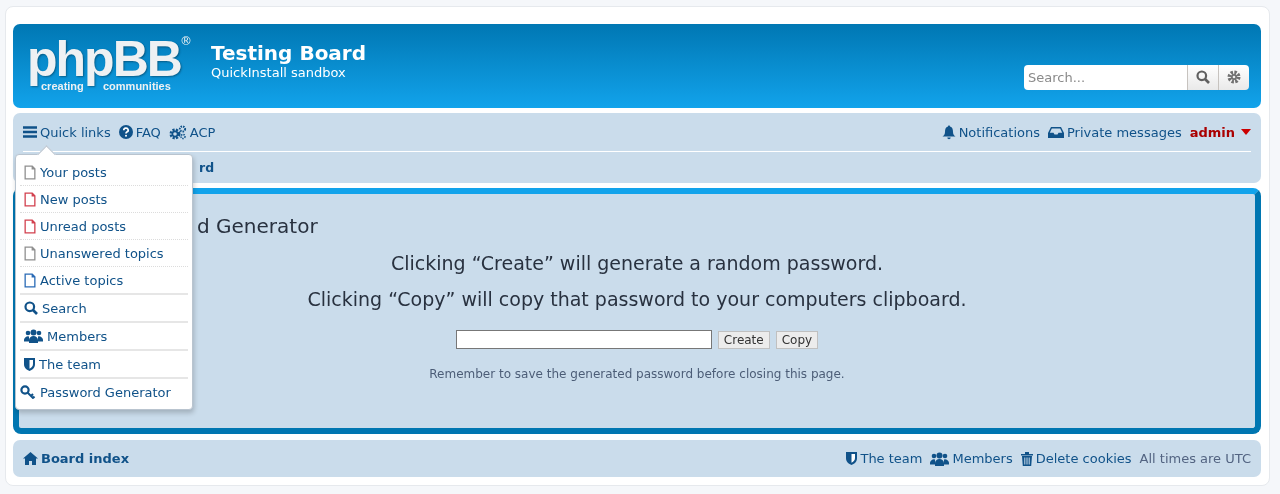 The width and height of the screenshot is (1280, 494). Describe the element at coordinates (30, 132) in the screenshot. I see `menu-icon` at that location.